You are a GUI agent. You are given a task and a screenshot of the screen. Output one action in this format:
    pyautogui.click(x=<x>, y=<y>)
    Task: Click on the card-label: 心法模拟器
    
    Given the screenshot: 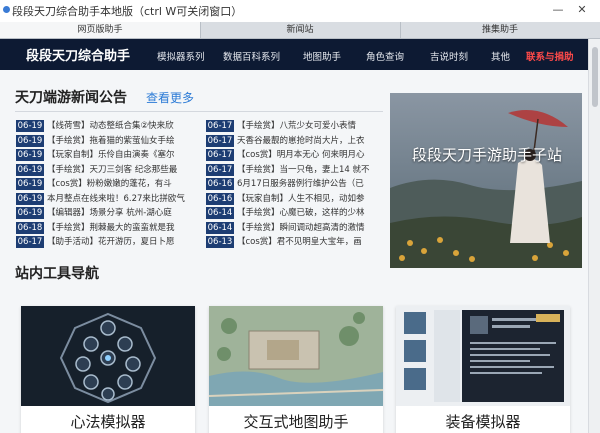 What is the action you would take?
    pyautogui.click(x=108, y=422)
    